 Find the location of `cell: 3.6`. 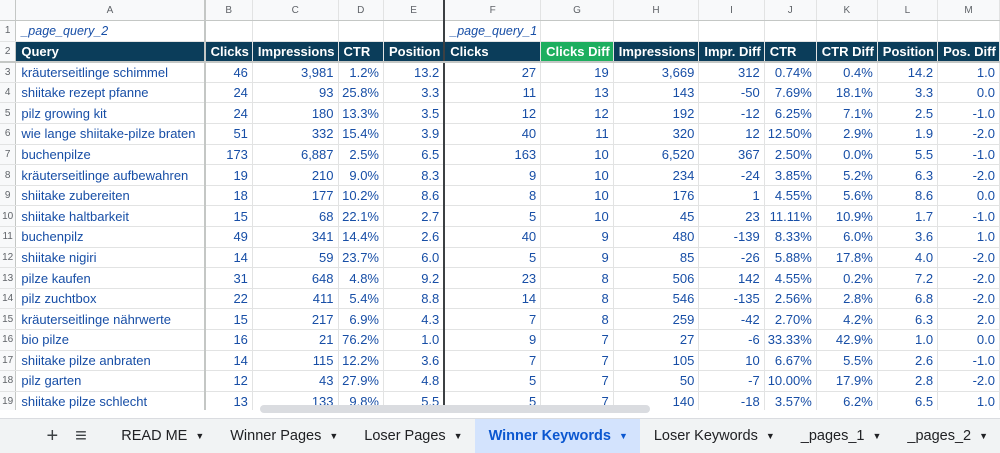

cell: 3.6 is located at coordinates (908, 237).